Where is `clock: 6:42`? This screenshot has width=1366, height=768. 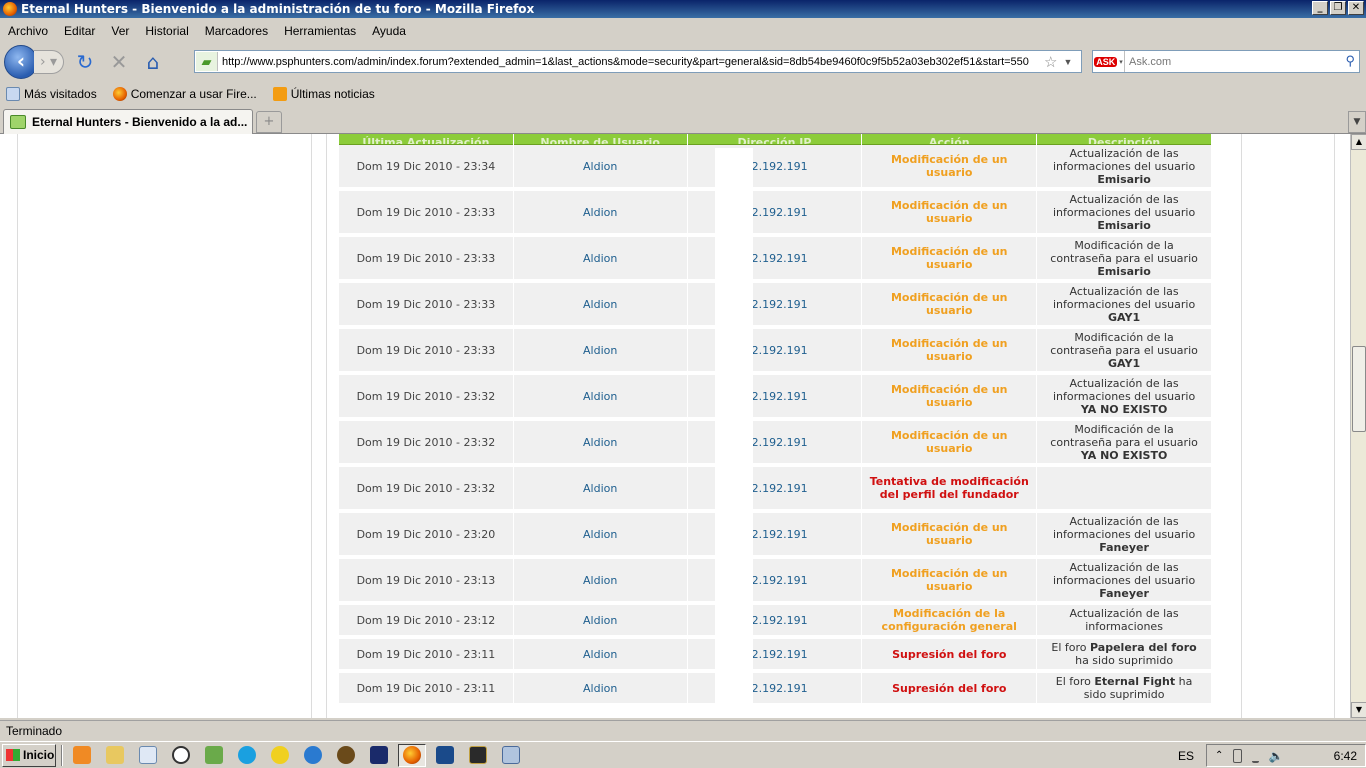 clock: 6:42 is located at coordinates (1345, 756).